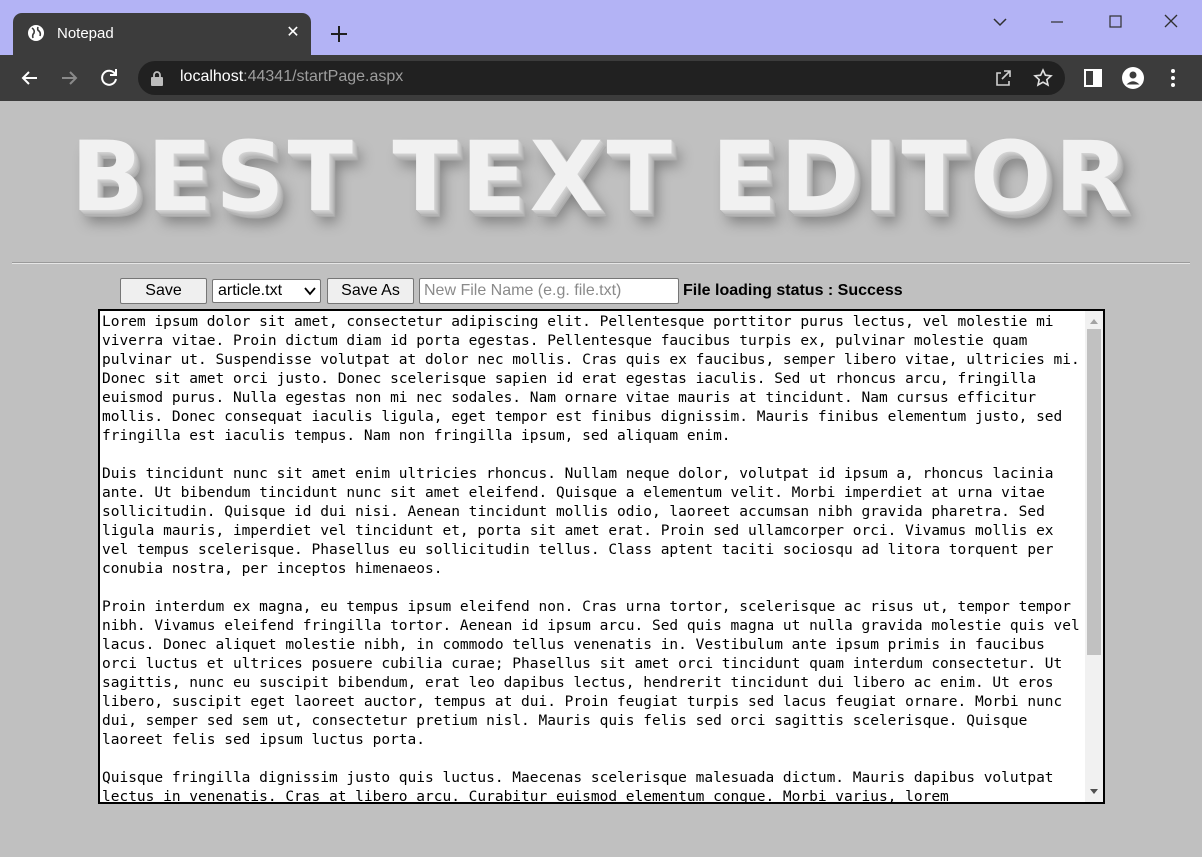  I want to click on file-select-value: article.txt, so click(250, 290).